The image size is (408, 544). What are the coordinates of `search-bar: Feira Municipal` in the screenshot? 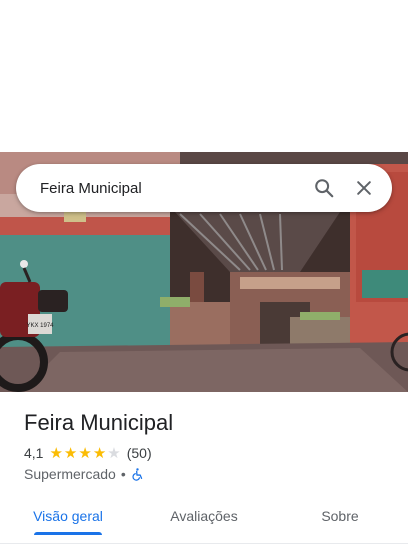 It's located at (204, 188).